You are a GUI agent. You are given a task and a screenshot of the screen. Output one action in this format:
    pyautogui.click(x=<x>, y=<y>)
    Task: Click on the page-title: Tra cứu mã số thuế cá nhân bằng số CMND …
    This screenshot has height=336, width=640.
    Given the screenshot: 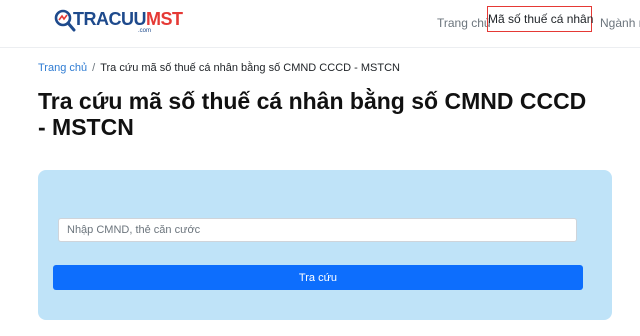 What is the action you would take?
    pyautogui.click(x=312, y=114)
    